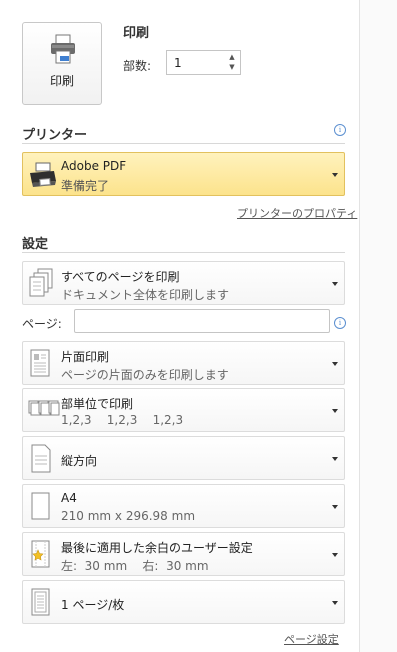 This screenshot has width=397, height=652. What do you see at coordinates (69, 498) in the screenshot?
I see `paper-size-title: A4` at bounding box center [69, 498].